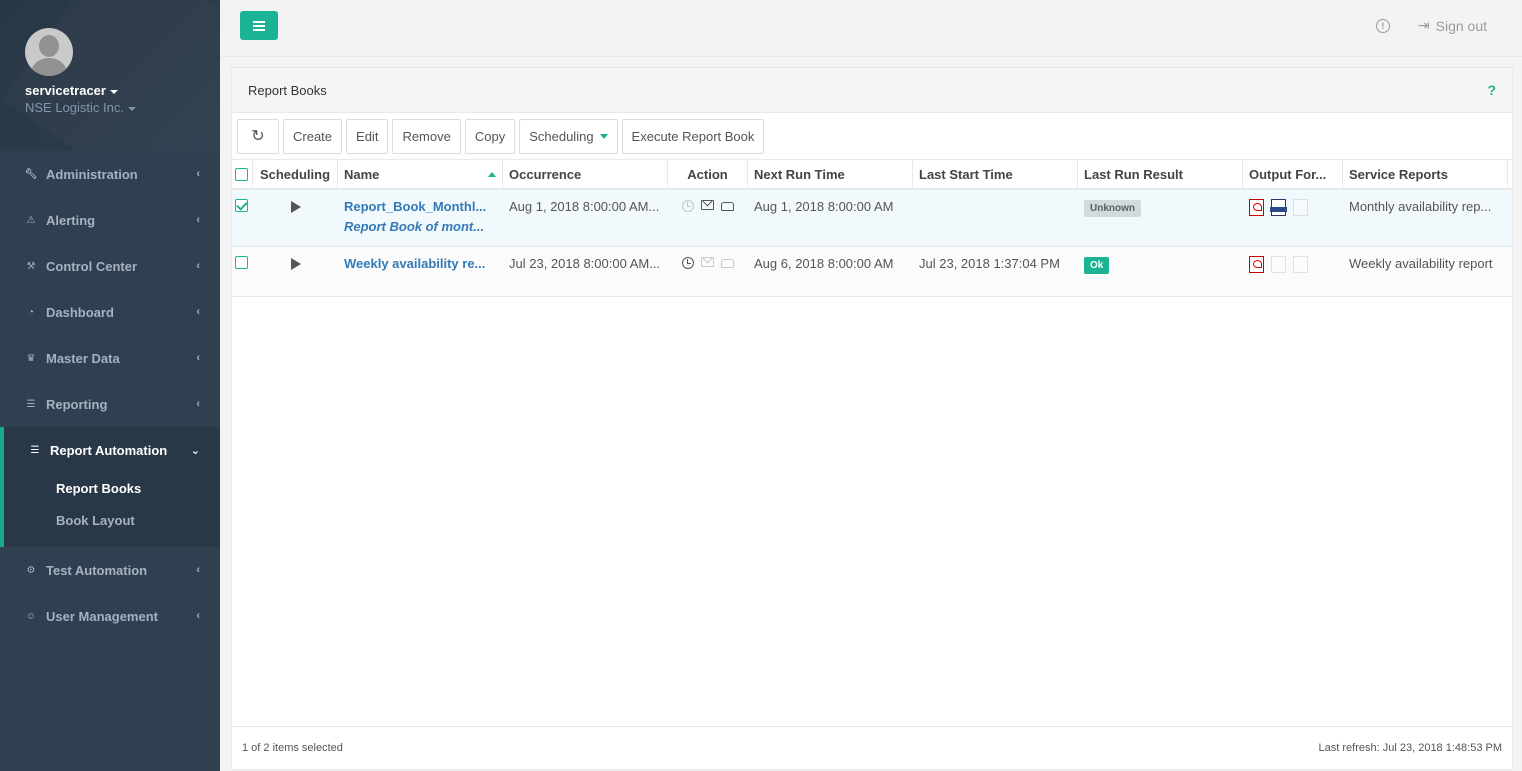 The image size is (1522, 771). I want to click on header-name: Name, so click(420, 174).